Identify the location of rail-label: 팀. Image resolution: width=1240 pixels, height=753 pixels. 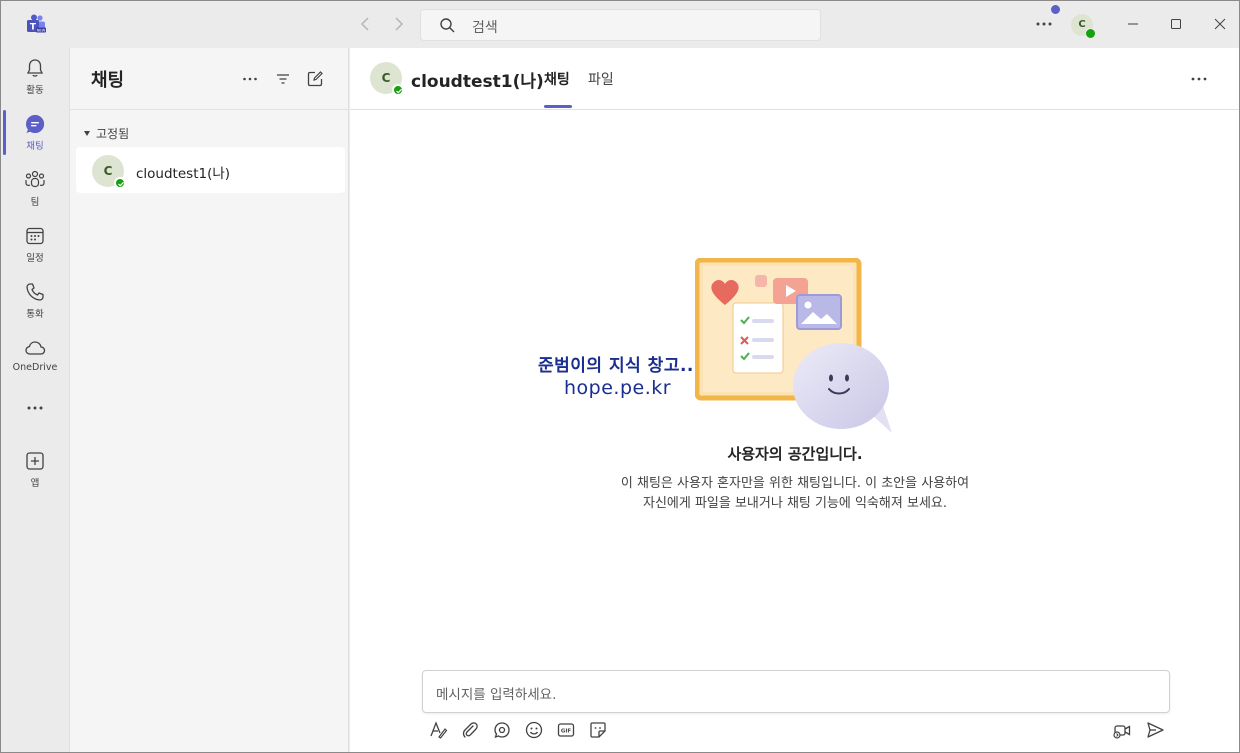
(35, 202).